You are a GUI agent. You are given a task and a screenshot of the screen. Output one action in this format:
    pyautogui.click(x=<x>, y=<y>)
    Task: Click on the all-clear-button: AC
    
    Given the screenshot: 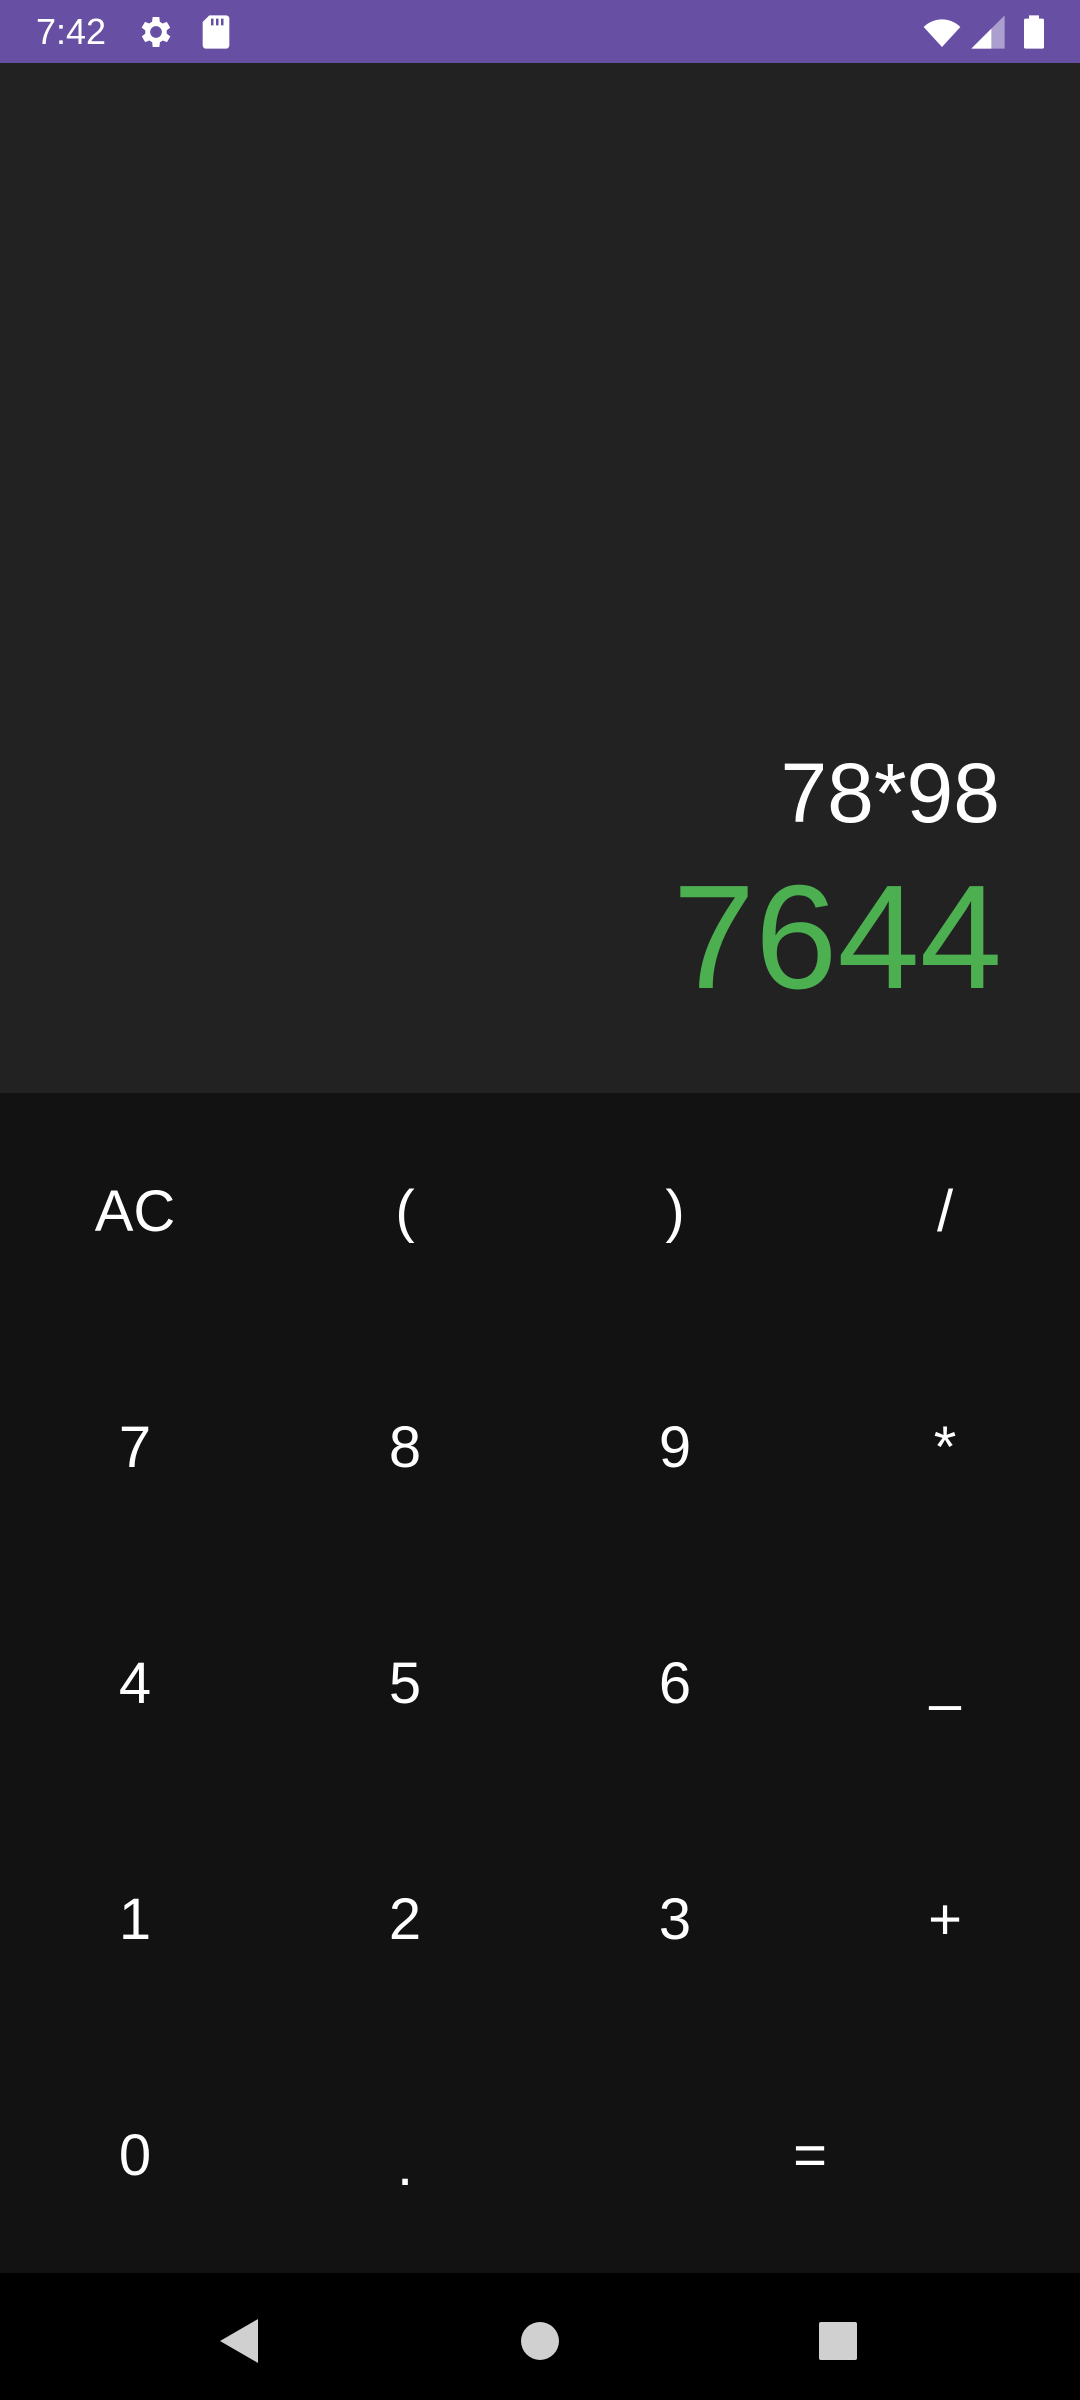 What is the action you would take?
    pyautogui.click(x=135, y=1211)
    